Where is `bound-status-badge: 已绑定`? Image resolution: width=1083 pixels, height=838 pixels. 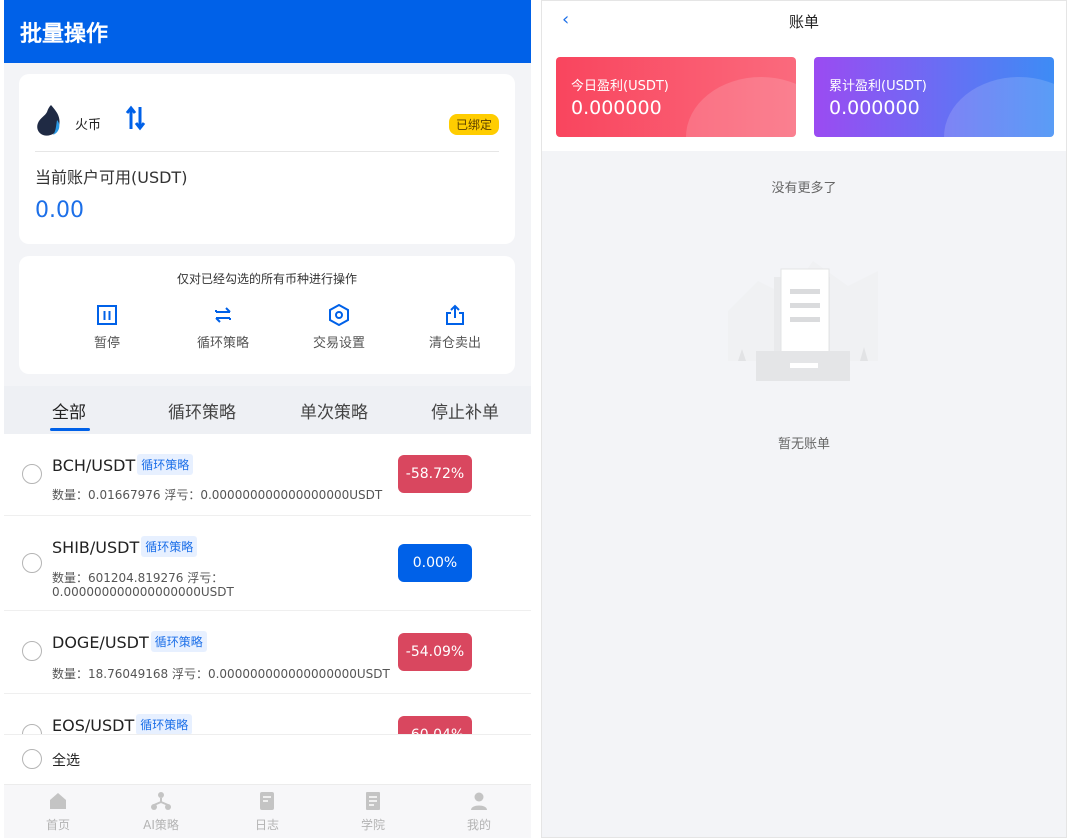 bound-status-badge: 已绑定 is located at coordinates (473, 124).